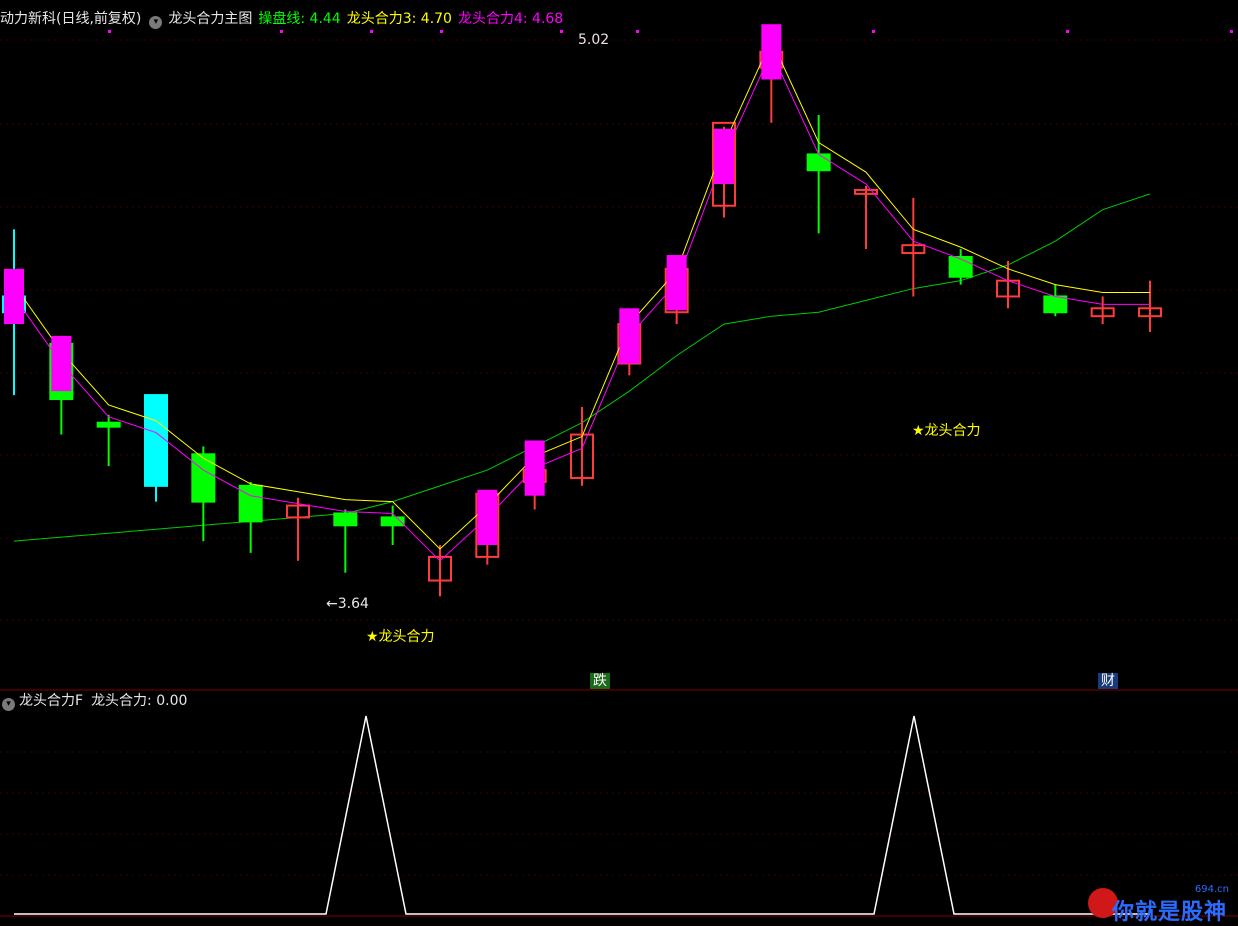 The image size is (1238, 926). Describe the element at coordinates (51, 701) in the screenshot. I see `sub-indicator-title: 龙头合力F` at that location.